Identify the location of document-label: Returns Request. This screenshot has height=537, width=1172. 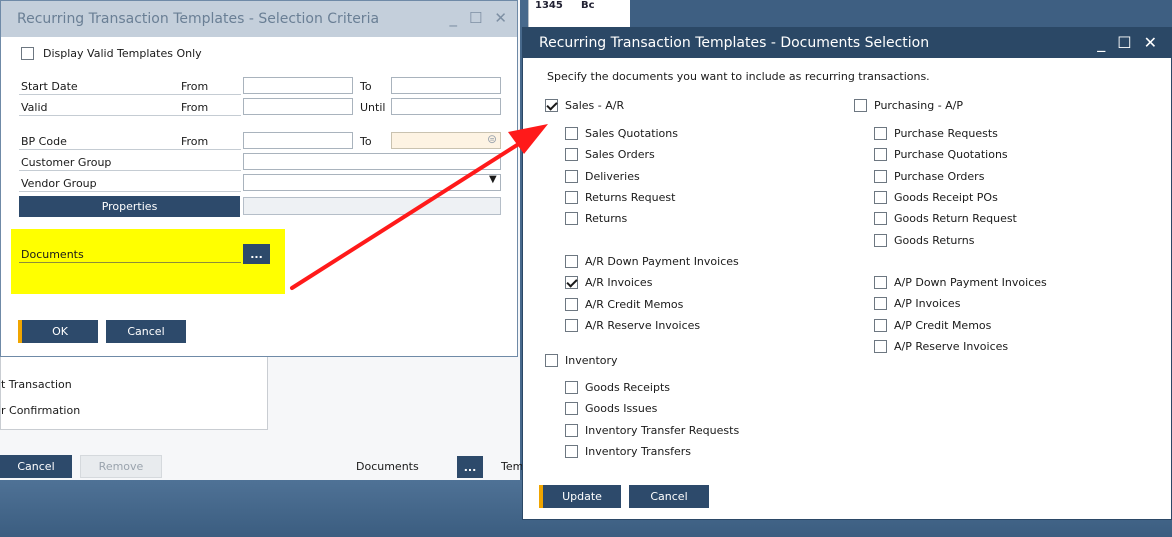
(630, 197).